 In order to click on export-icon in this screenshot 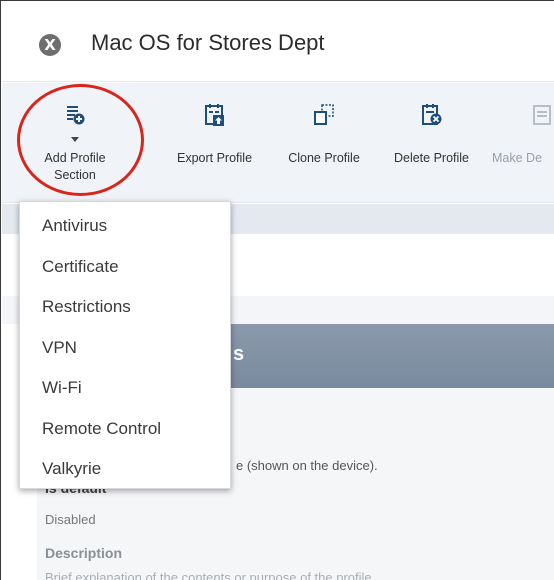, I will do `click(214, 115)`.